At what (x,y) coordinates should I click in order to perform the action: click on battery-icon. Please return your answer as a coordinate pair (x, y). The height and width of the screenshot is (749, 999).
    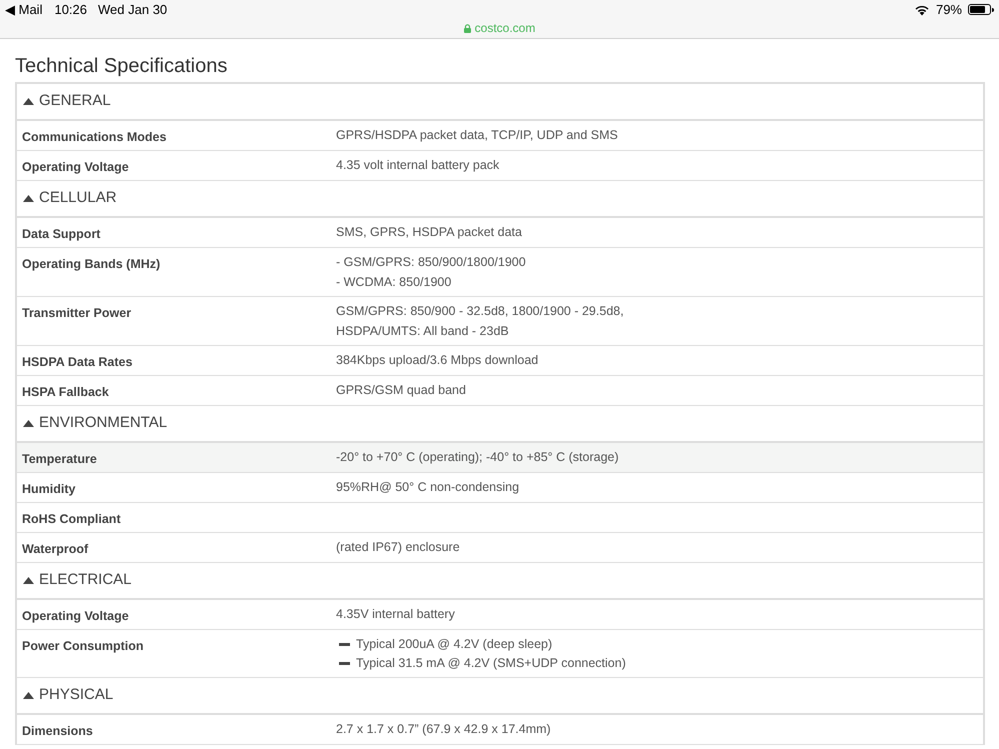
    Looking at the image, I should click on (981, 9).